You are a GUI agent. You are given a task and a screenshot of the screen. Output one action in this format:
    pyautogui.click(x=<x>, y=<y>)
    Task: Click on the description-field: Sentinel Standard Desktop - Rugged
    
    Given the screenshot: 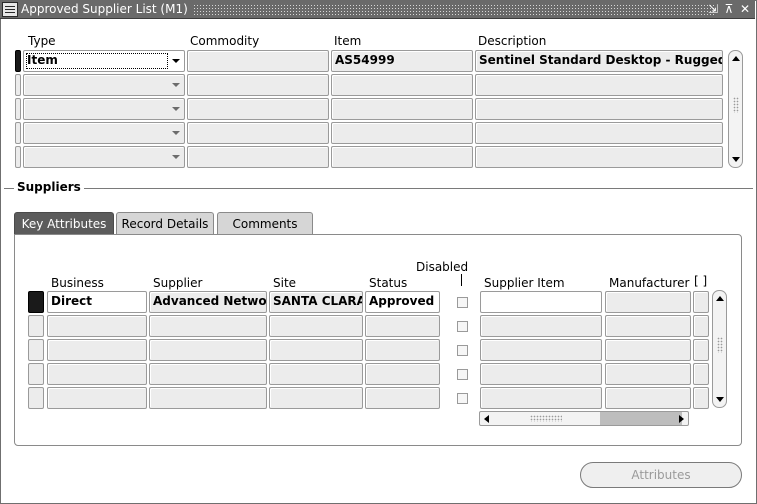 What is the action you would take?
    pyautogui.click(x=599, y=61)
    